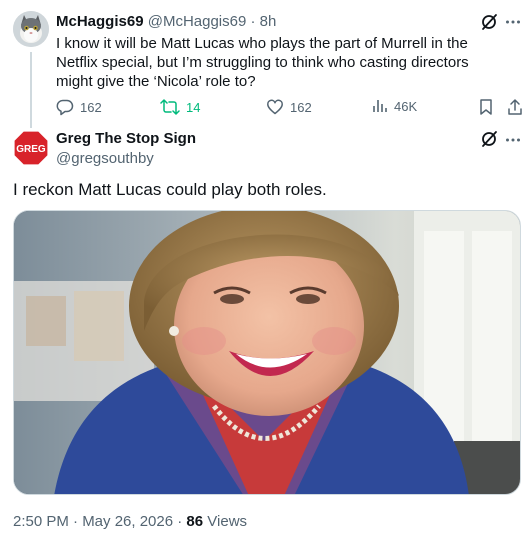  I want to click on views-label: Views, so click(227, 521).